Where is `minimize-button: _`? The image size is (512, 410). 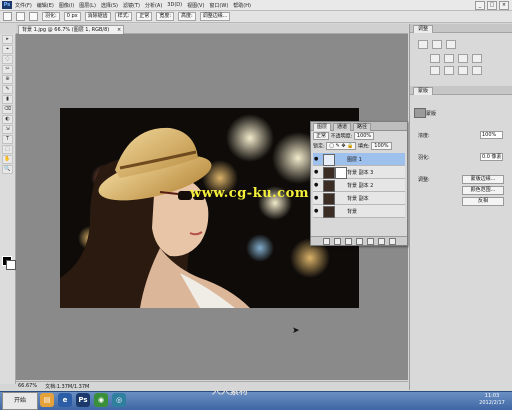 minimize-button: _ is located at coordinates (480, 5).